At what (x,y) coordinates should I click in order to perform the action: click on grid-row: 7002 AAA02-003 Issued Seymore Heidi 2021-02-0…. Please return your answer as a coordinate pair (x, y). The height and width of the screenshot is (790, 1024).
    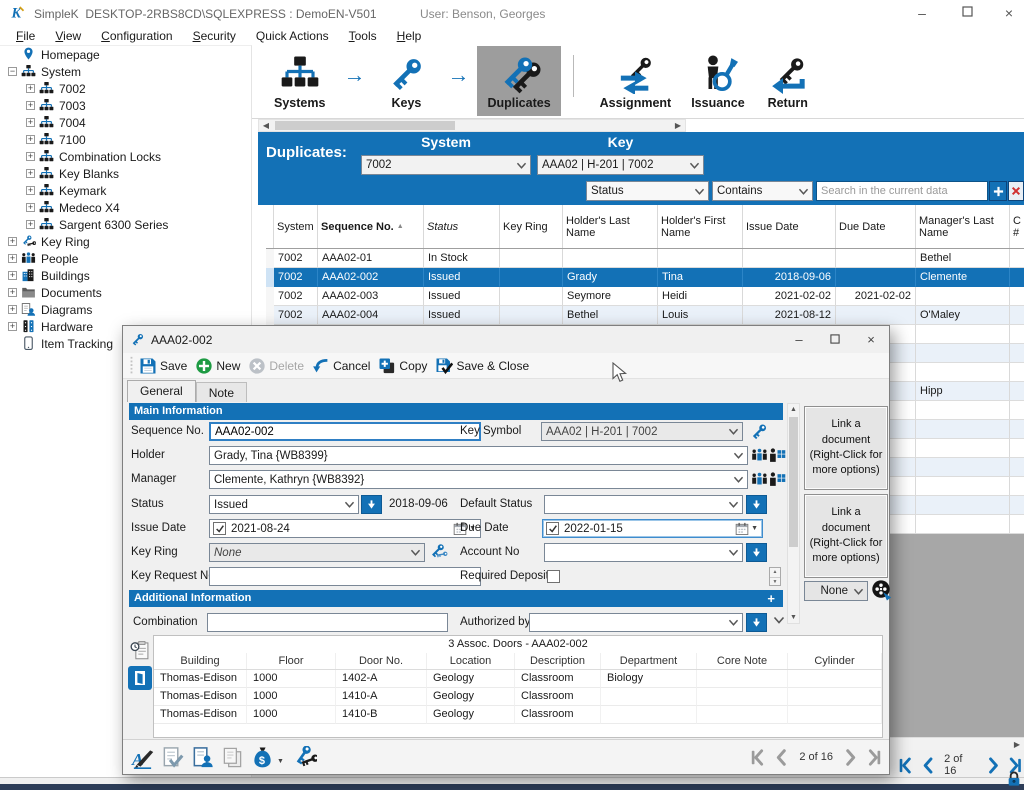
    Looking at the image, I should click on (645, 296).